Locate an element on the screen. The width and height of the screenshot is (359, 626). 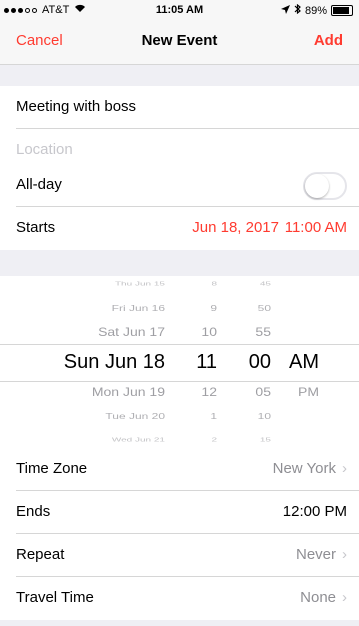
starts-time: 11:00 AM is located at coordinates (316, 227).